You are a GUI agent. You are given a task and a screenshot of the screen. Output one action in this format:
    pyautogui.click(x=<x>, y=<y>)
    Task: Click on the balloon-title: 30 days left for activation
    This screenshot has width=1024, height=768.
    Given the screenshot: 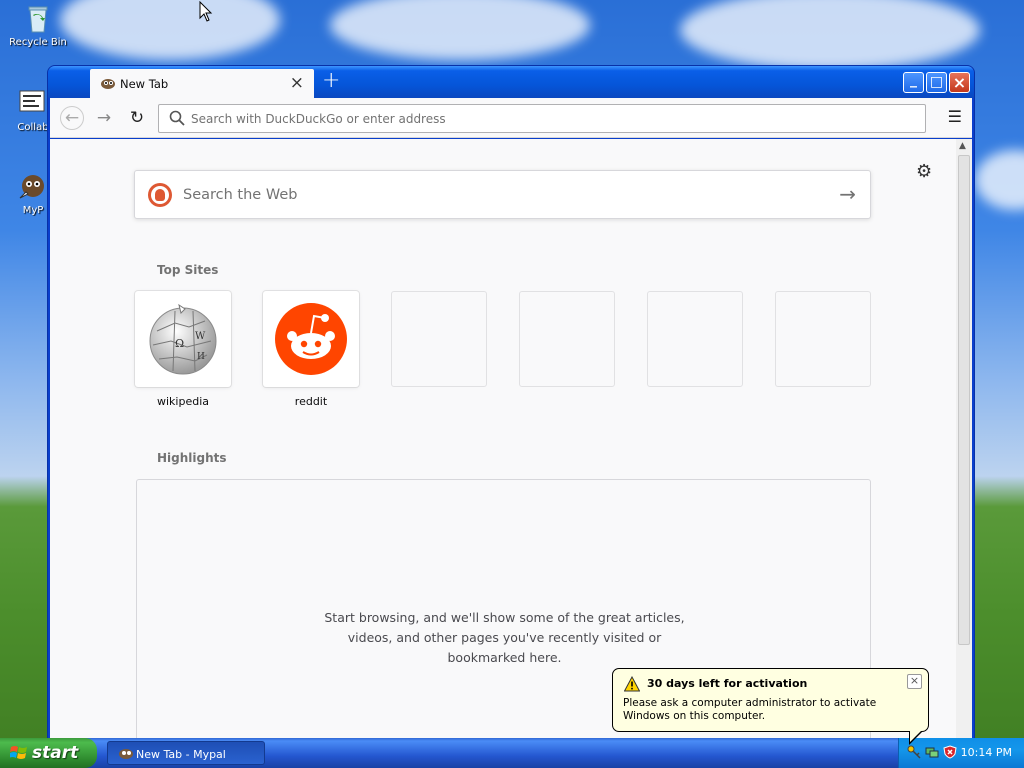 What is the action you would take?
    pyautogui.click(x=727, y=683)
    